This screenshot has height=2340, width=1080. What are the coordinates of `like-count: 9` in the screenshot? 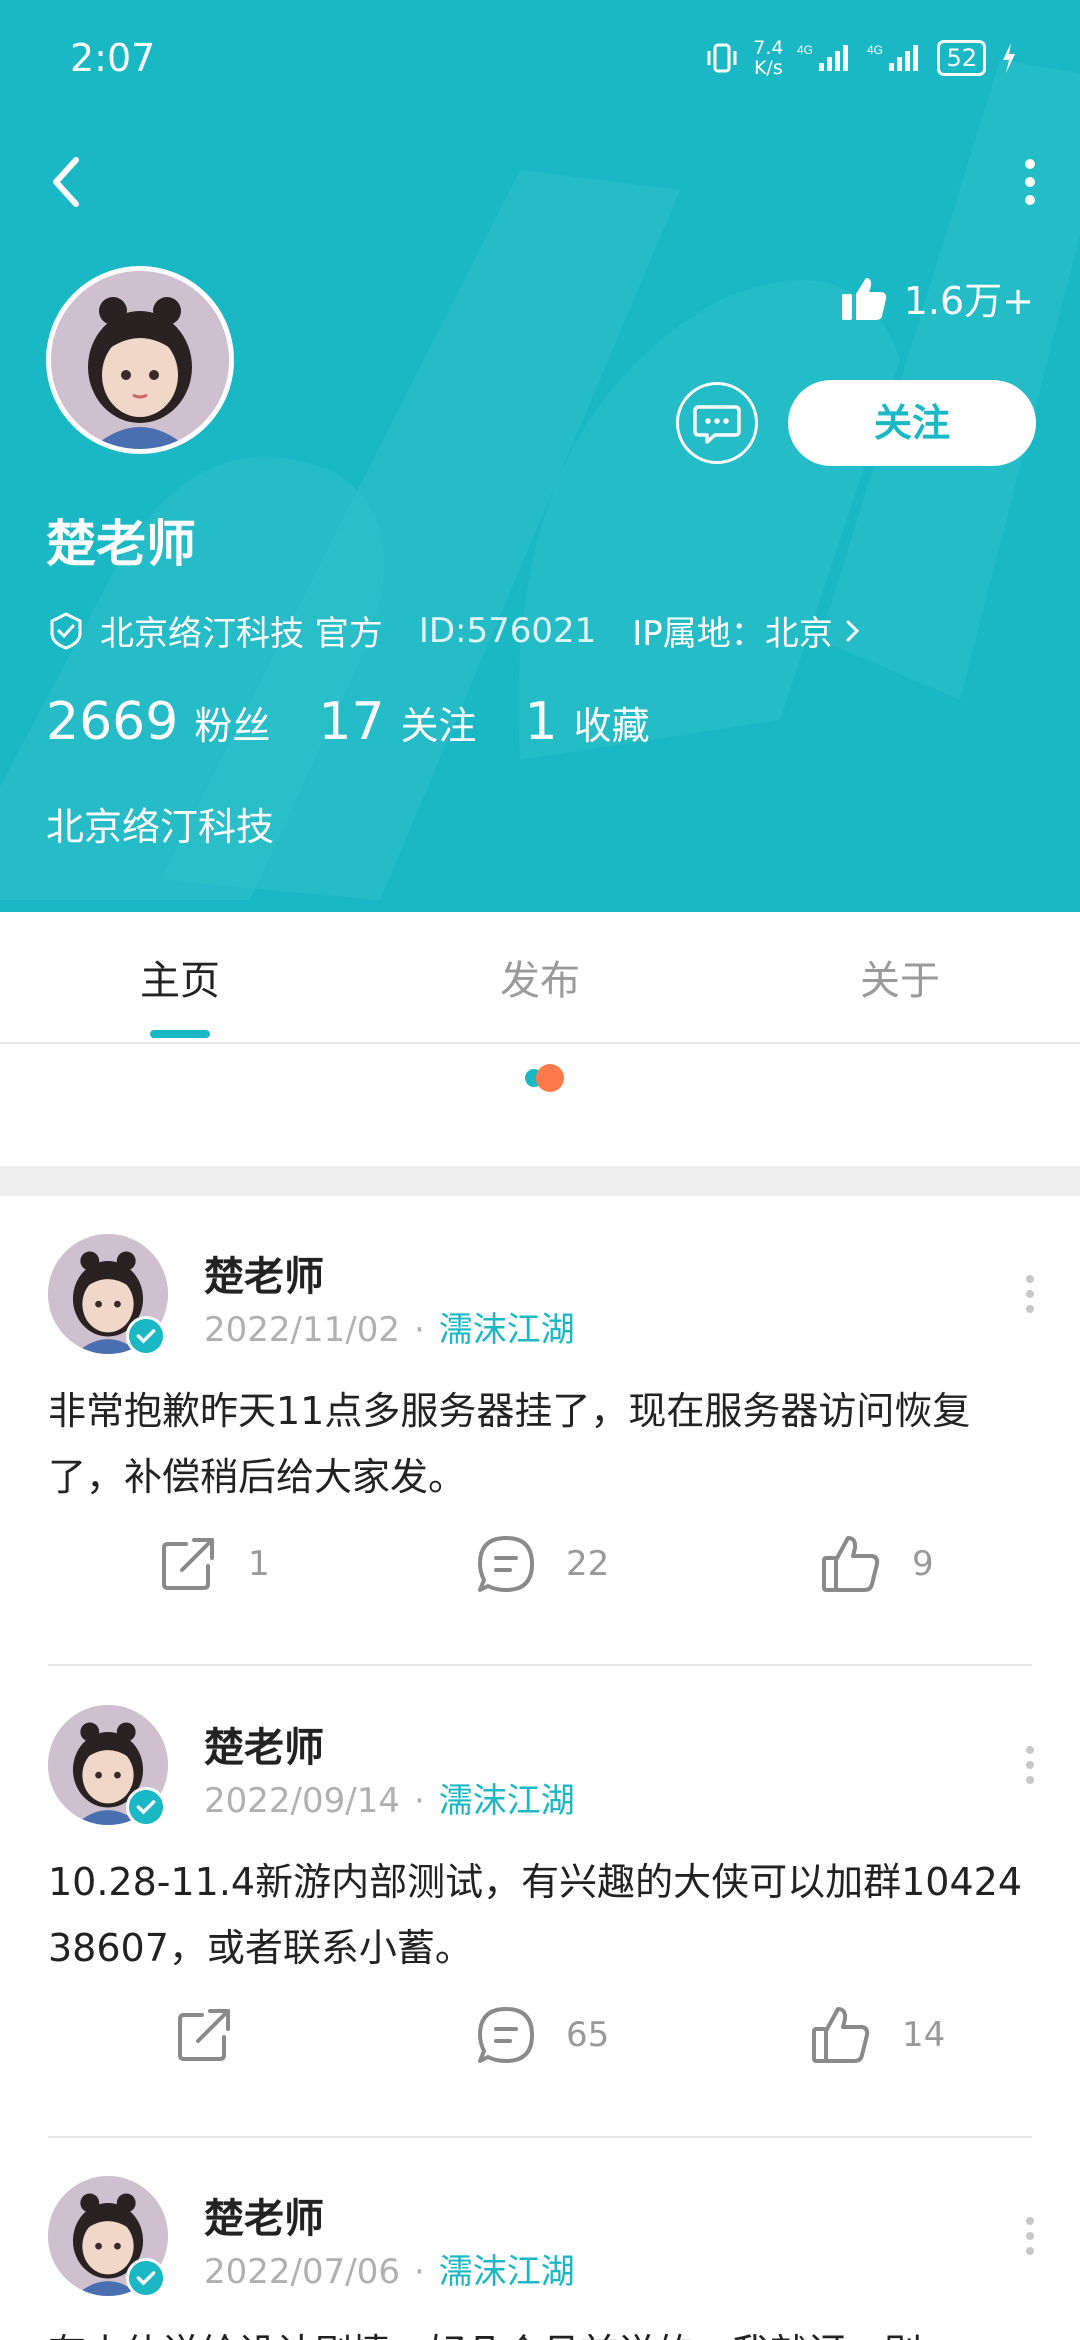 It's located at (923, 1564).